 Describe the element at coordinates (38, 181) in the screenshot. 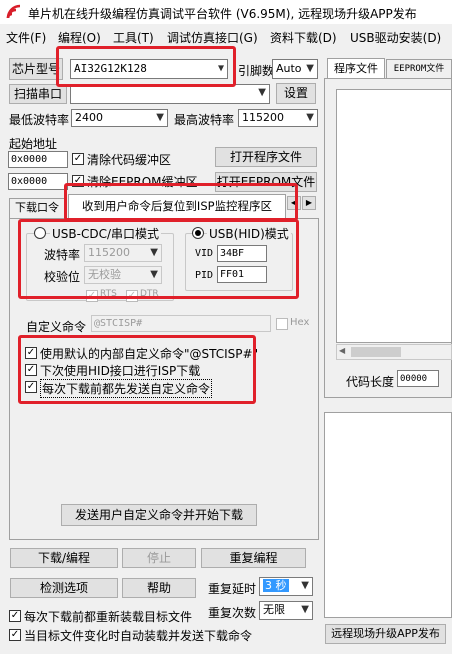

I see `eeprom-address-field: 0x0000` at that location.